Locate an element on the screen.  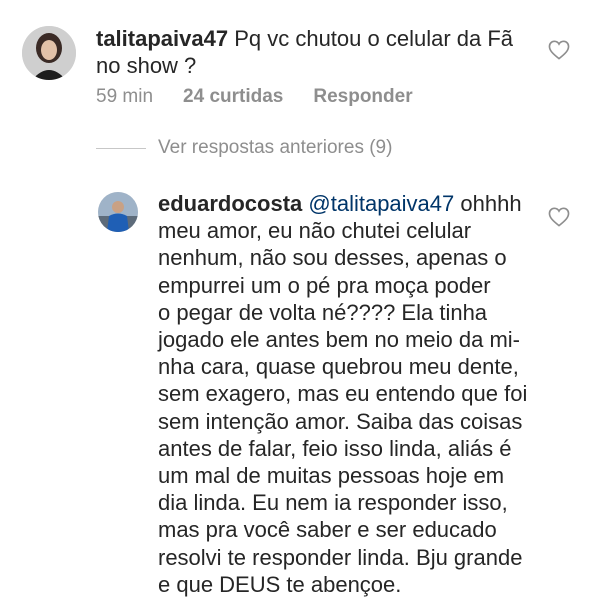
comment-meta: 59 min 24 curtidas Responder is located at coordinates (254, 97).